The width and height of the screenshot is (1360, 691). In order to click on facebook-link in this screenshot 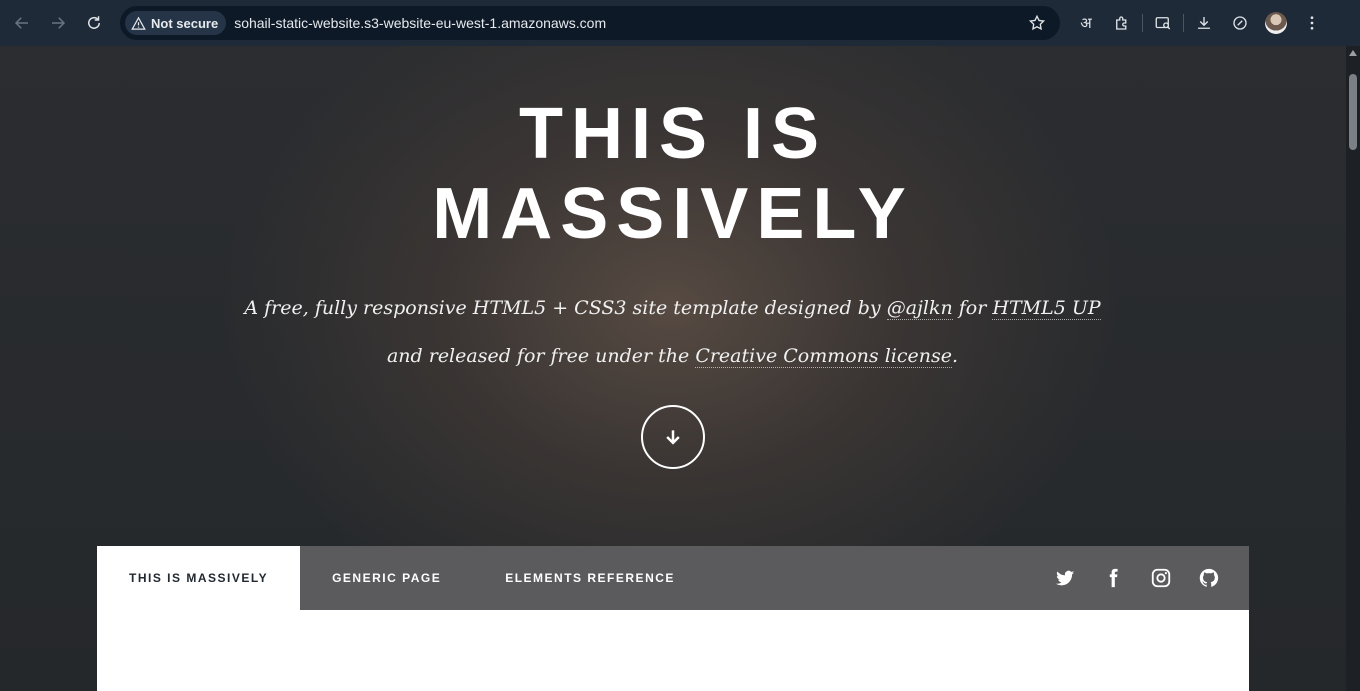, I will do `click(1113, 578)`.